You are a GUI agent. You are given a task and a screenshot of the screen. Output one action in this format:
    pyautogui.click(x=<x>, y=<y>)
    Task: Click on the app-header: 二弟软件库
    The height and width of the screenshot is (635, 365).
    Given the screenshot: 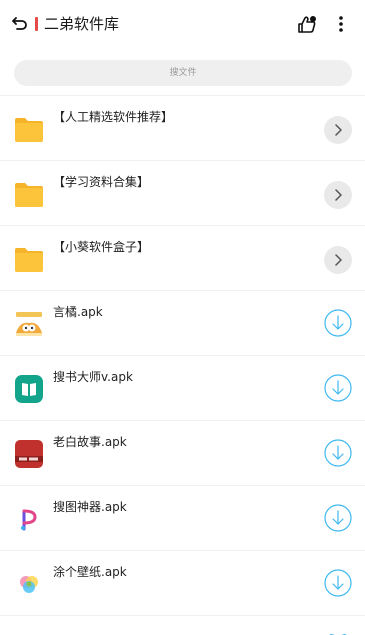 What is the action you would take?
    pyautogui.click(x=182, y=25)
    